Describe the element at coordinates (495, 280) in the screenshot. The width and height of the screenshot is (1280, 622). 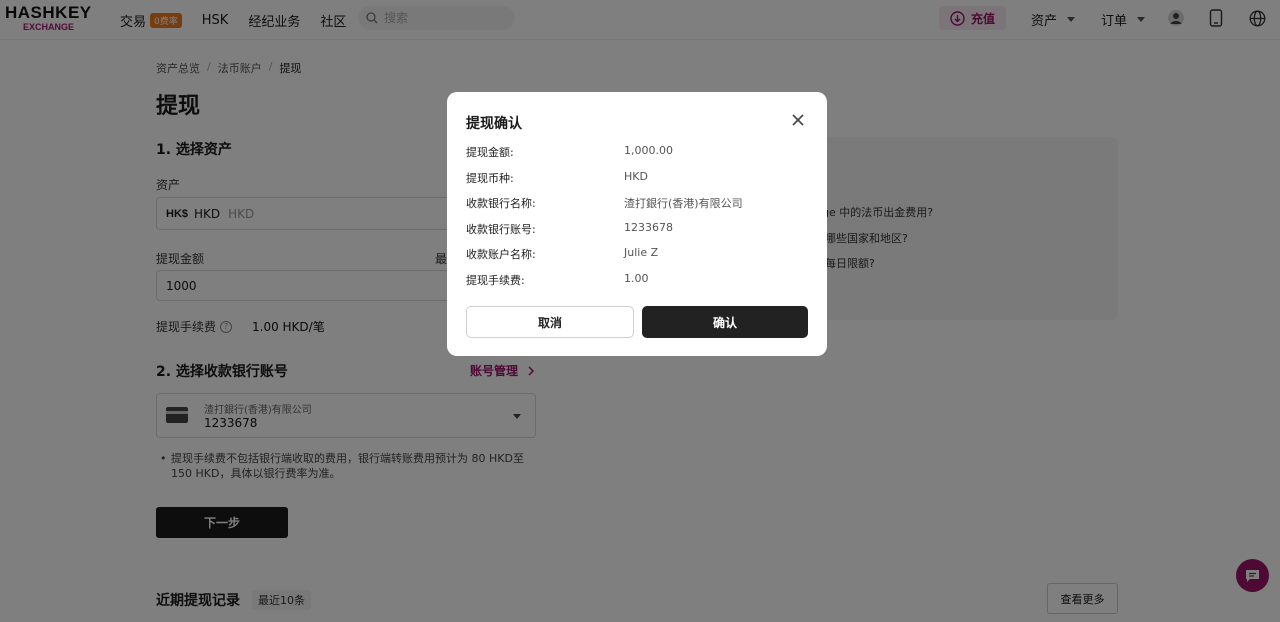
I see `fee-row-label: 提现手续费:` at that location.